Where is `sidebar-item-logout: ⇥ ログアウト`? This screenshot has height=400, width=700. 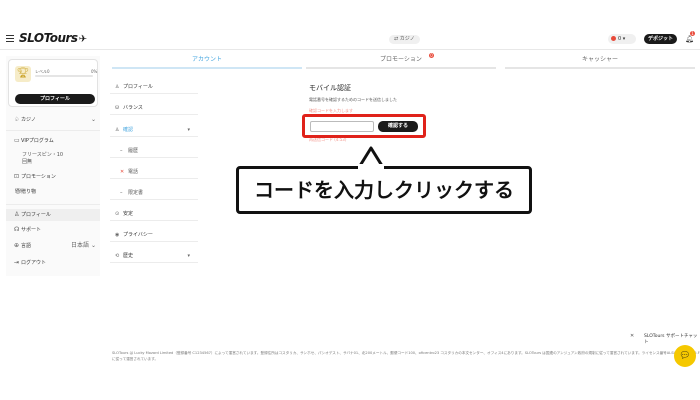
sidebar-item-logout: ⇥ ログアウト is located at coordinates (53, 263).